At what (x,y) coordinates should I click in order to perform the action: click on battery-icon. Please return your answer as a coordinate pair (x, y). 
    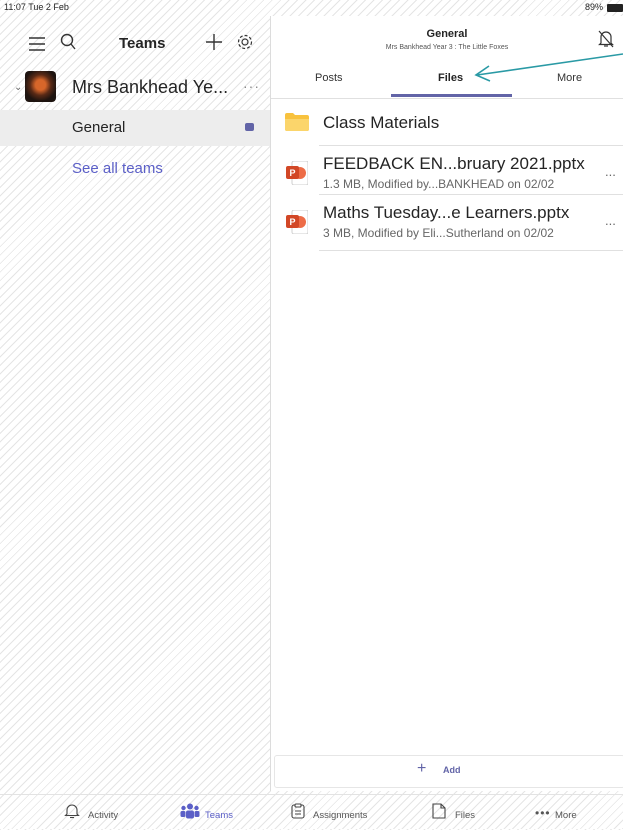
    Looking at the image, I should click on (615, 8).